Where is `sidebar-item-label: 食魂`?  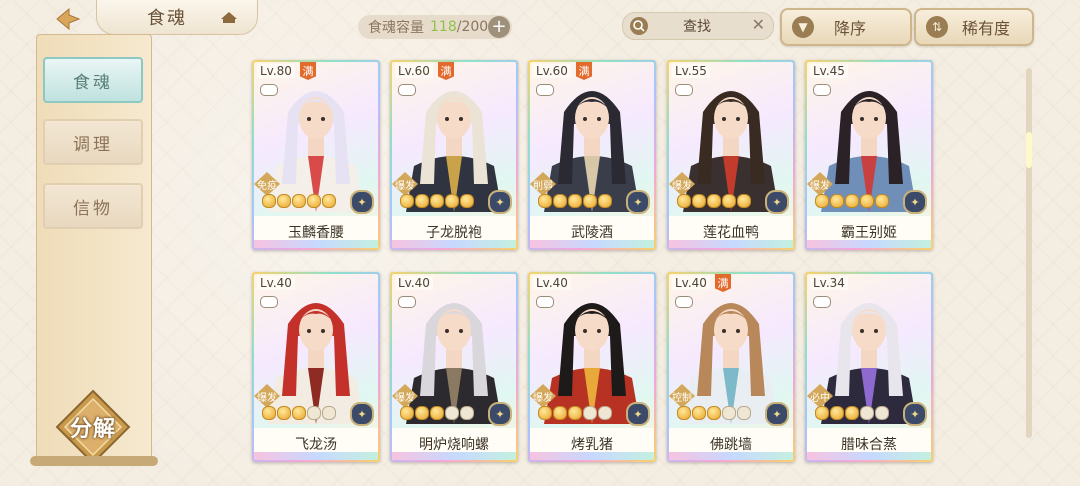
sidebar-item-label: 食魂 is located at coordinates (93, 82).